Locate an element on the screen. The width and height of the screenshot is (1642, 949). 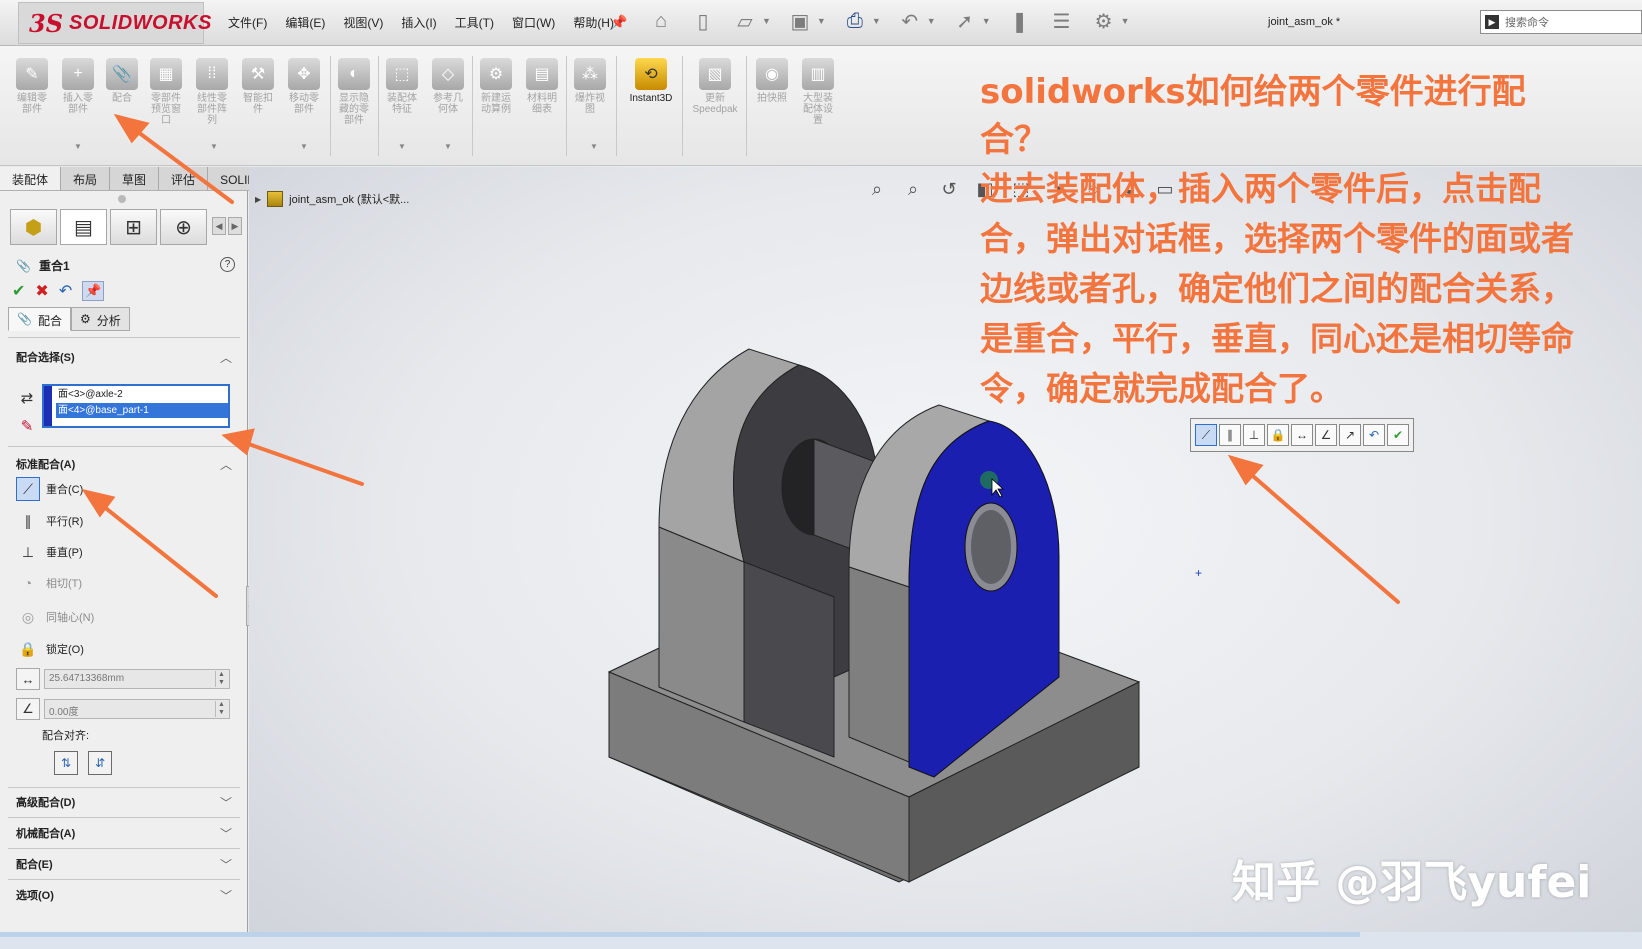
ribbon-update-speedpak: ▧ 更新 Speedpak is located at coordinates (715, 86).